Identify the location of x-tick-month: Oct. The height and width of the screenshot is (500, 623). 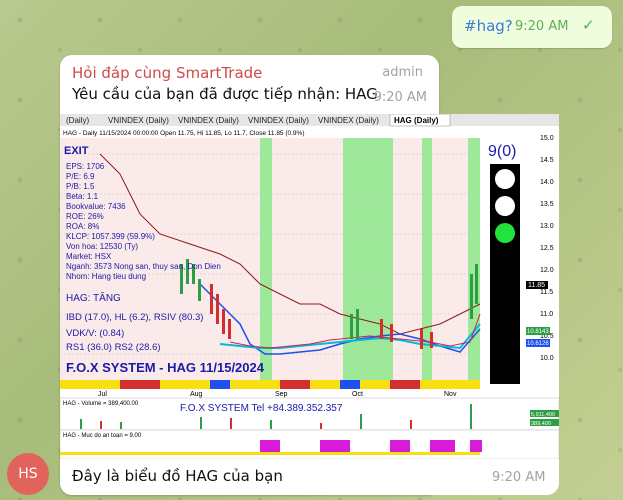
(357, 394).